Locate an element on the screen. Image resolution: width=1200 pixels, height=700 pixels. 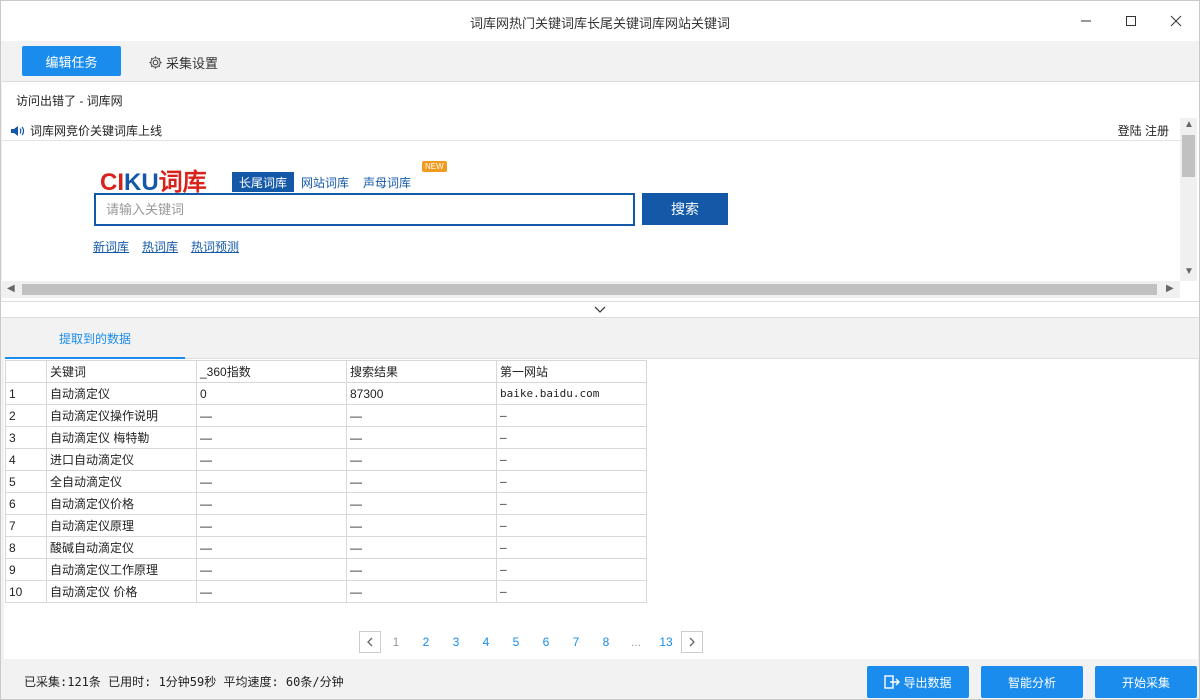
horizontal-scrollbar: ◀ ▶ is located at coordinates (591, 289).